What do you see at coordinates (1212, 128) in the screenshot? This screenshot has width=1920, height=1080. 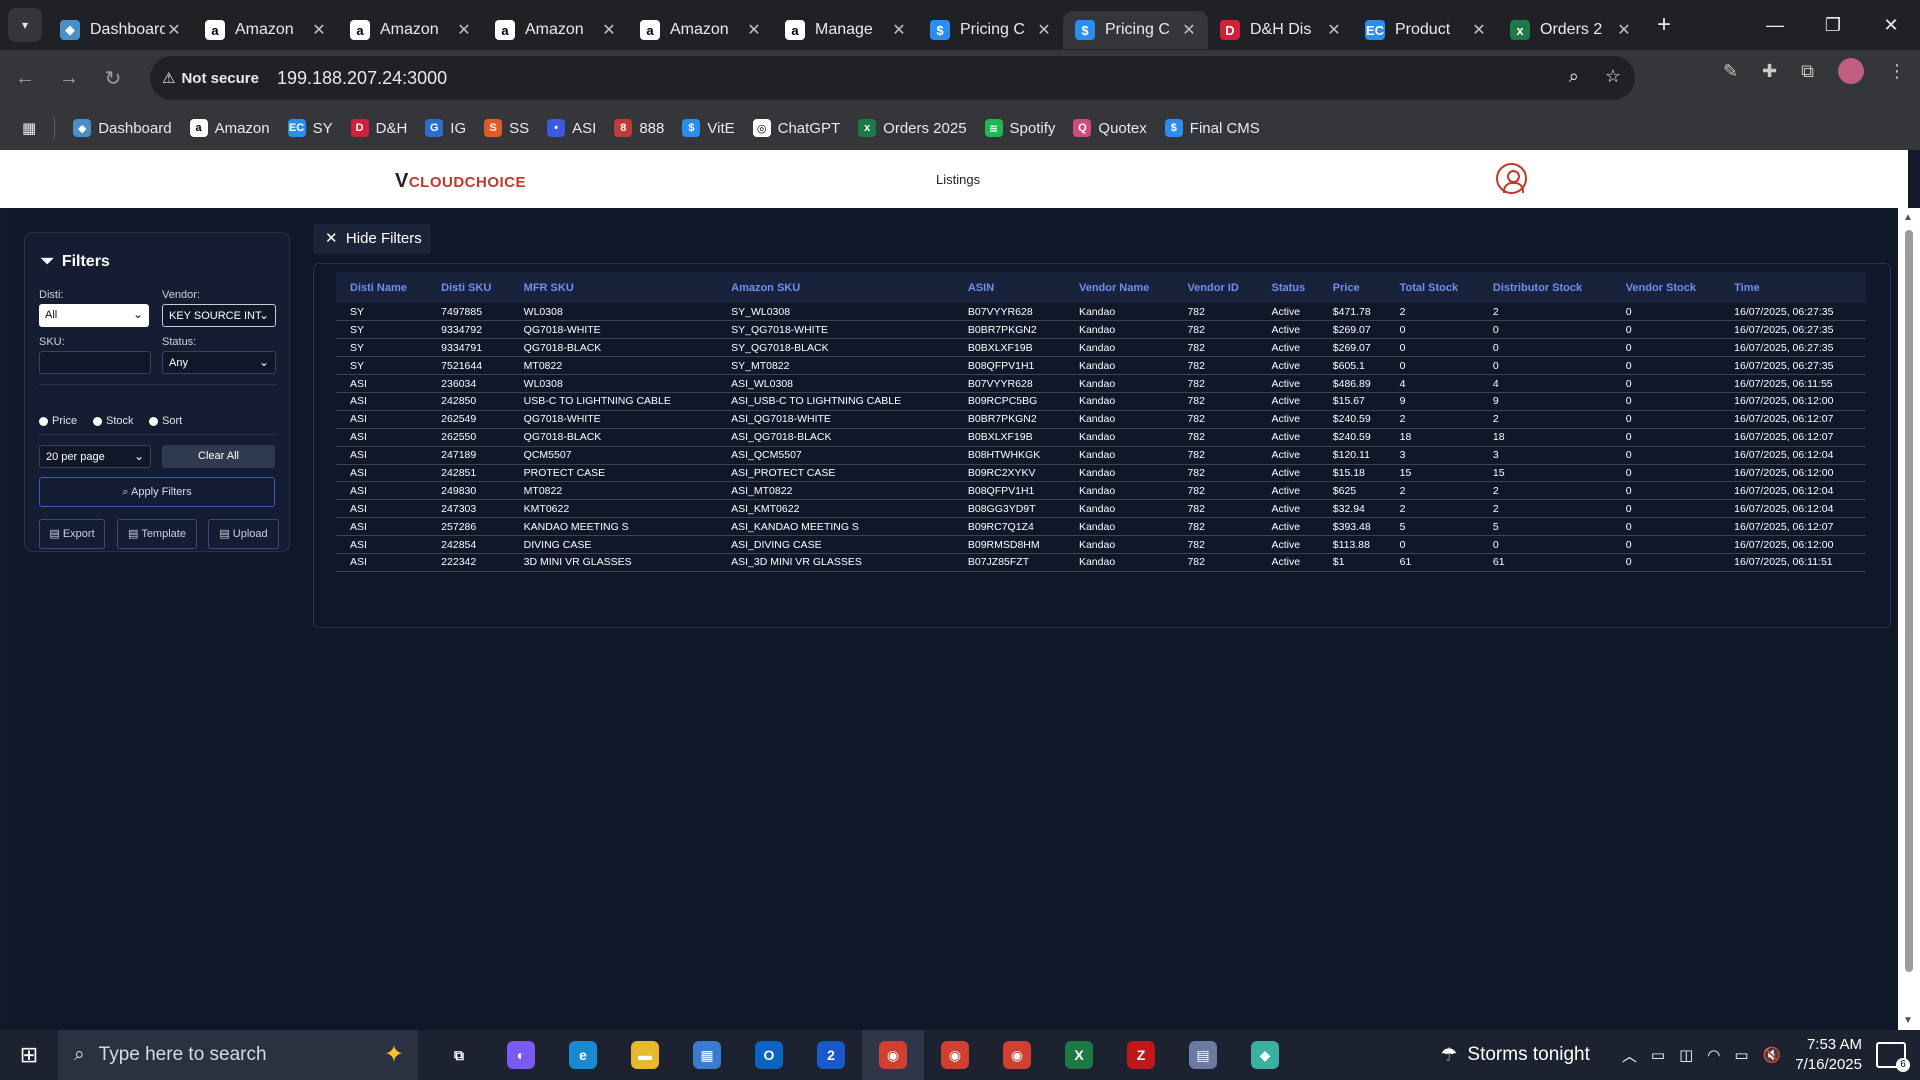 I see `bookmark-item: $ Final CMS` at bounding box center [1212, 128].